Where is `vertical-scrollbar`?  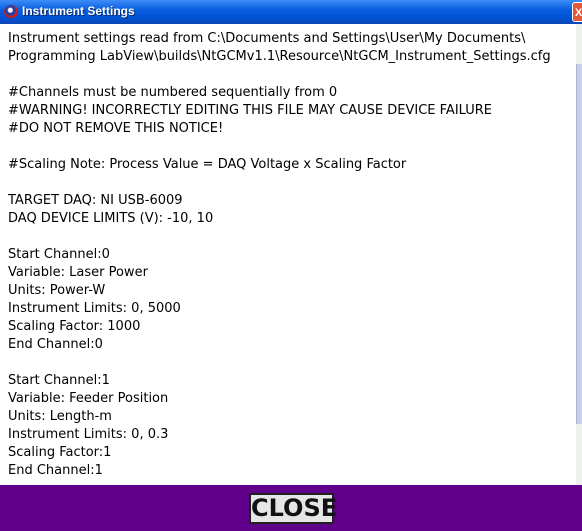 vertical-scrollbar is located at coordinates (579, 254).